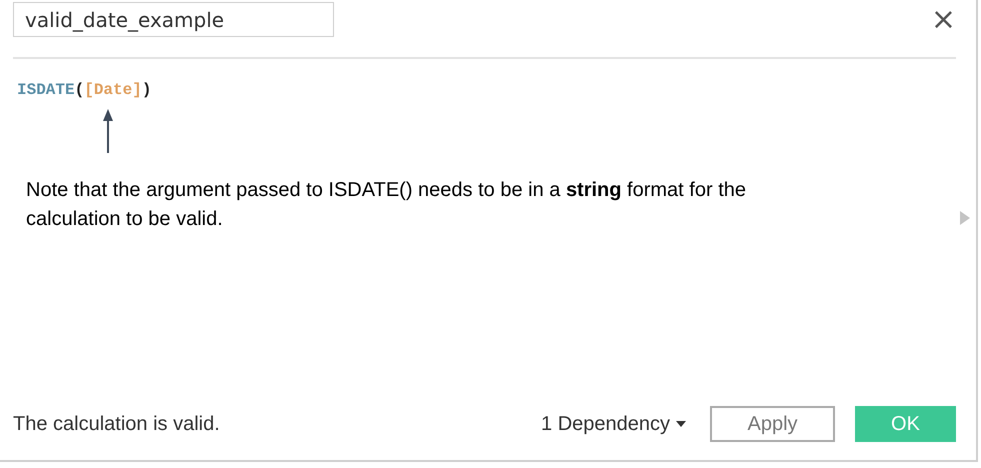 This screenshot has width=981, height=468. What do you see at coordinates (84, 90) in the screenshot?
I see `formula-text: ISDATE([Date])` at bounding box center [84, 90].